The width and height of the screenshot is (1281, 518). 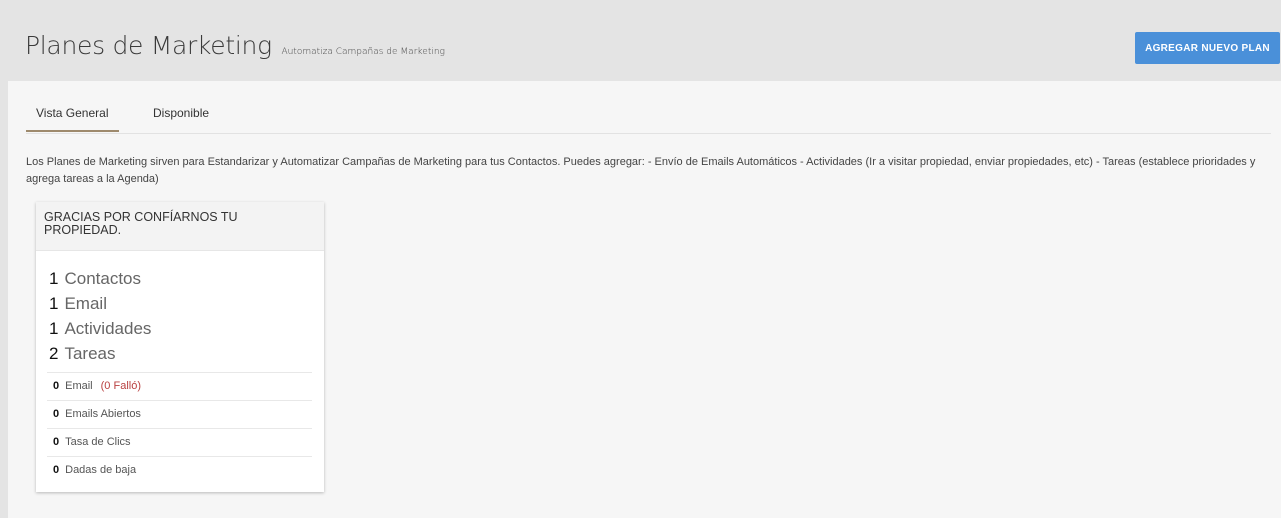 I want to click on metric-label: Dadas de baja, so click(x=101, y=470).